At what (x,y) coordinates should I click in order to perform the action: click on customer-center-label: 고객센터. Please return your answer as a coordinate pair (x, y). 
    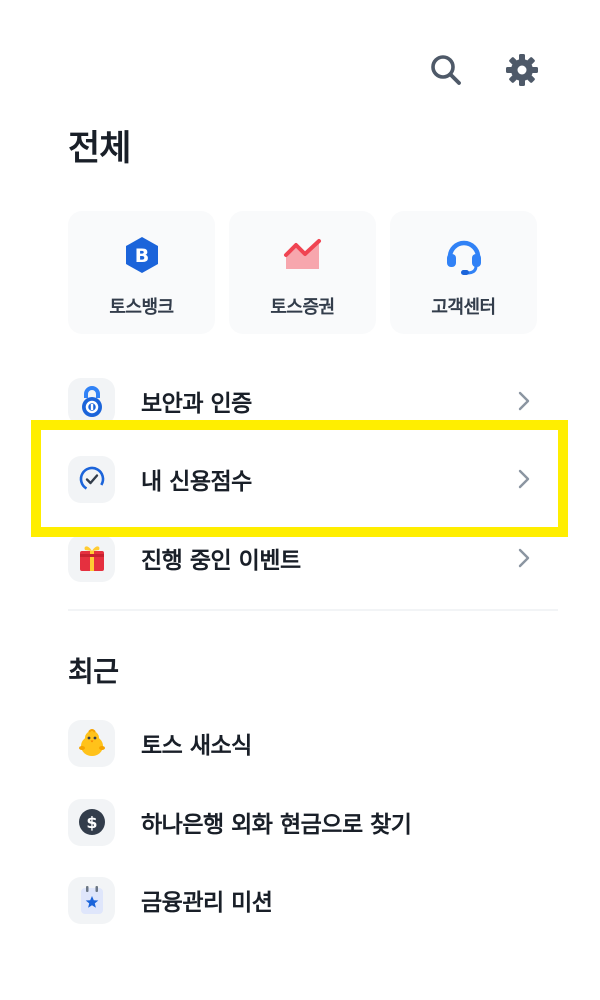
    Looking at the image, I should click on (463, 307).